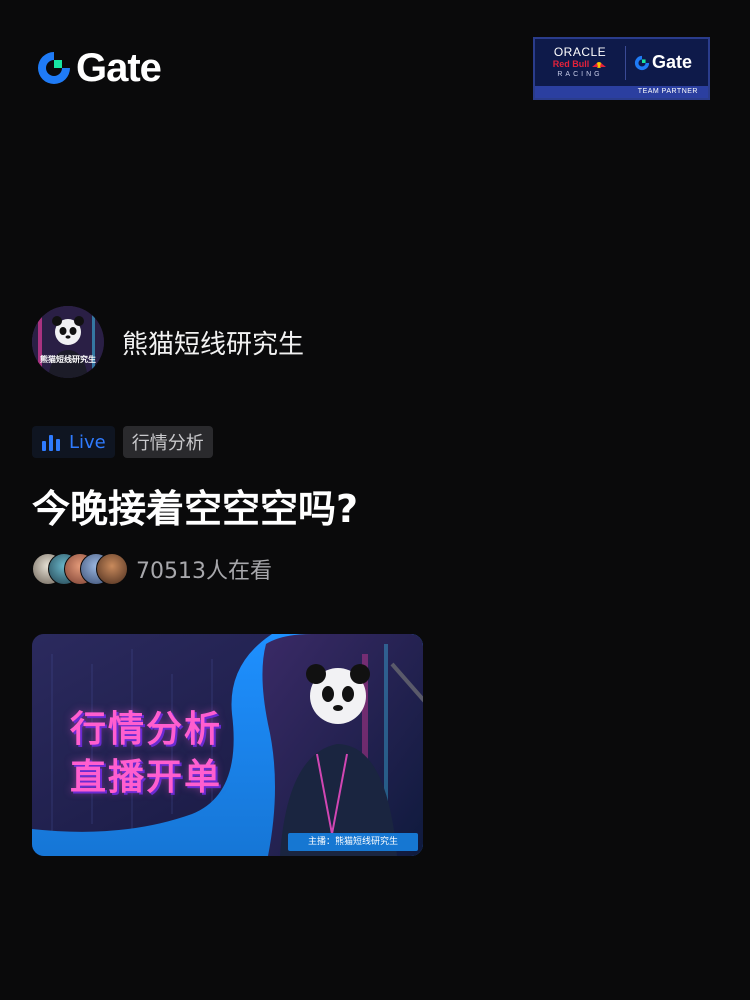  Describe the element at coordinates (68, 359) in the screenshot. I see `avatar-caption: 熊猫短线研究生` at that location.